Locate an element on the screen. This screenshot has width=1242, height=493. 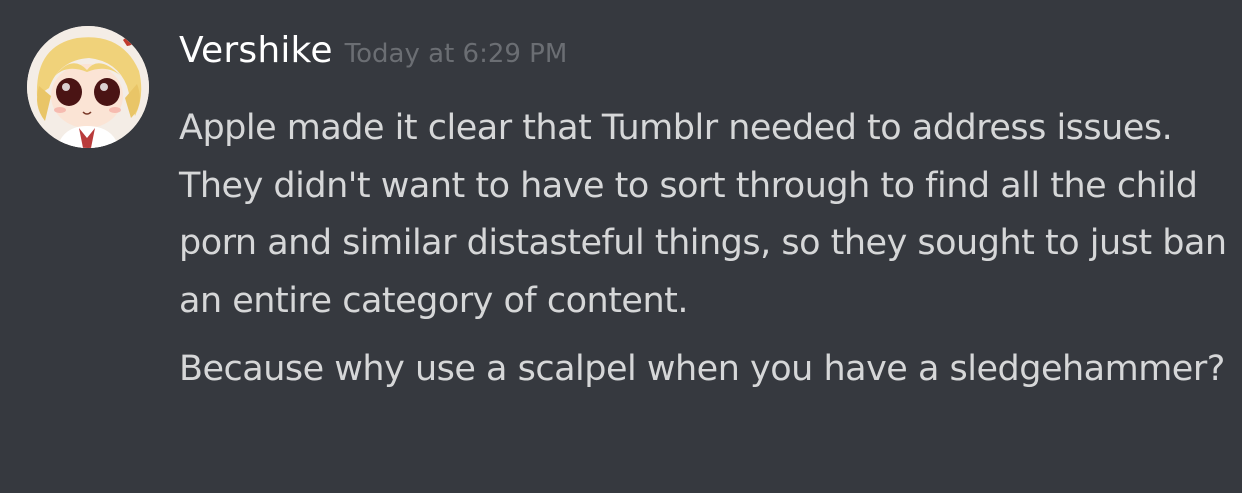
username: Vershike is located at coordinates (256, 50).